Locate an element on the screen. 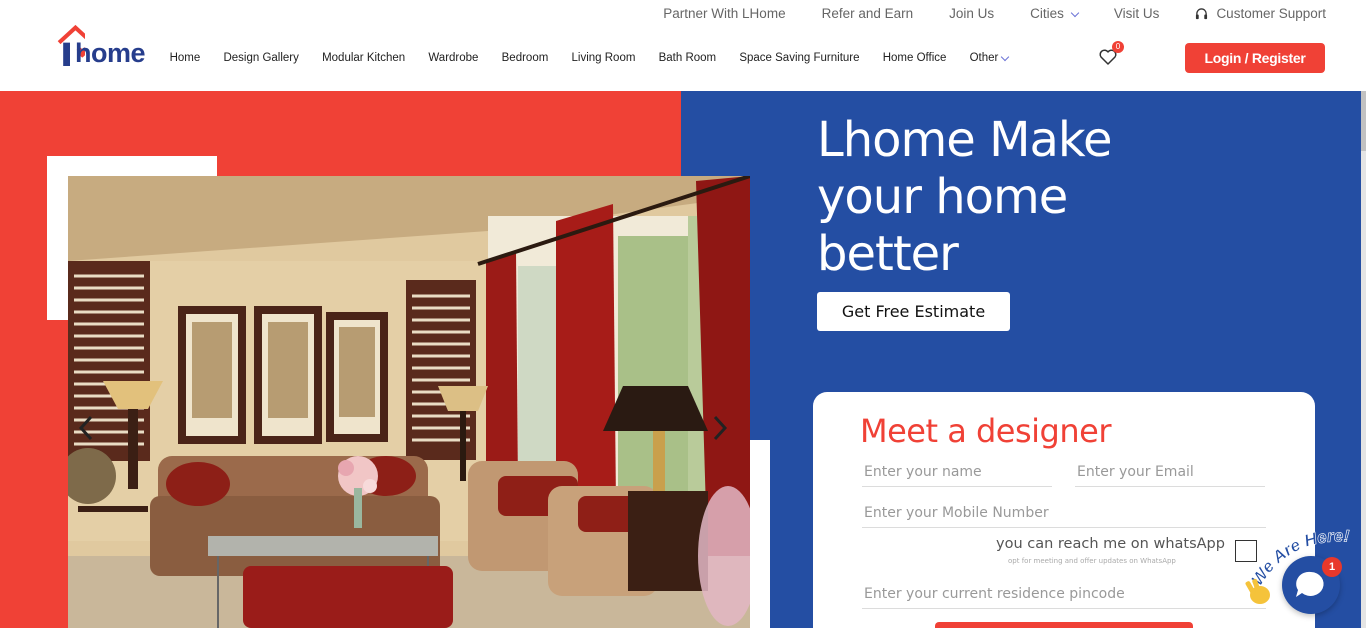  nav-living-room: Living Room is located at coordinates (603, 58).